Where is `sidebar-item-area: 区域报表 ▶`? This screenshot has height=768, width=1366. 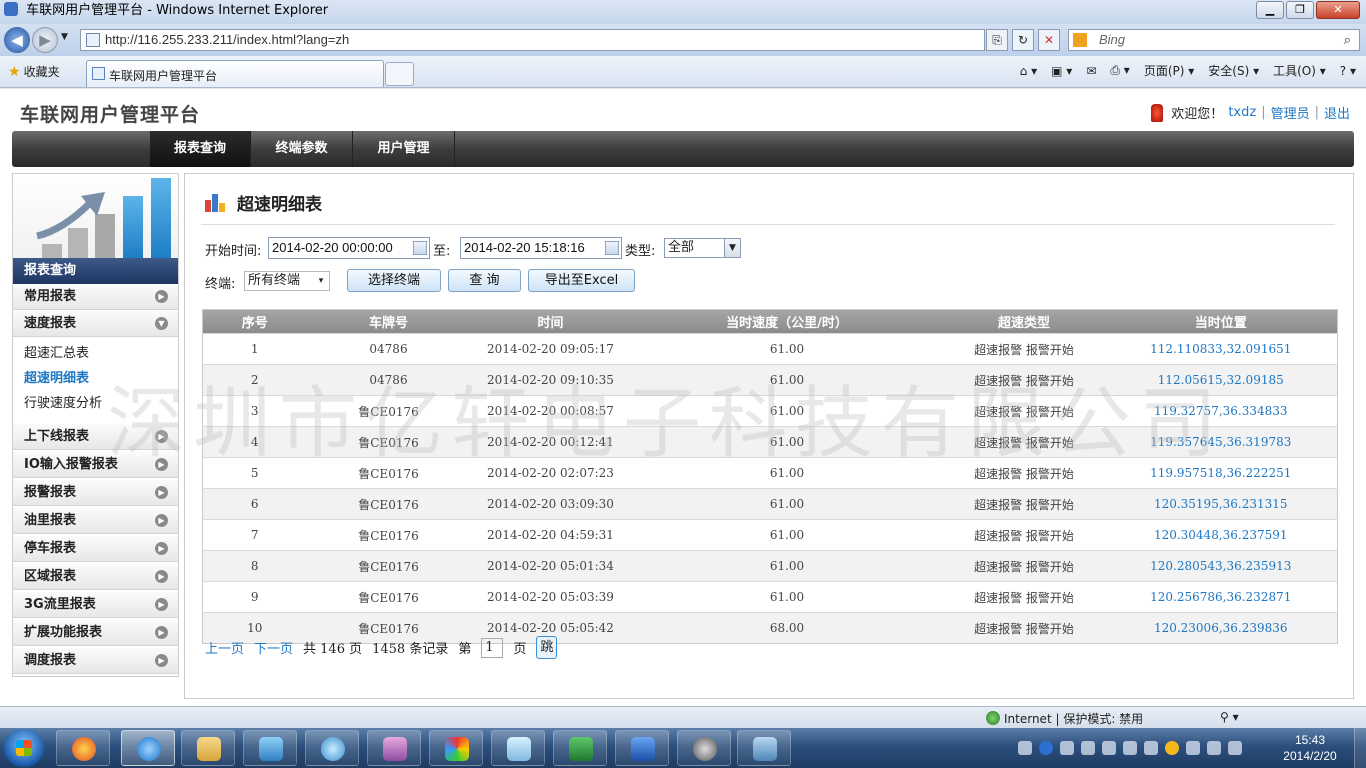
sidebar-item-area: 区域报表 ▶ is located at coordinates (95, 577).